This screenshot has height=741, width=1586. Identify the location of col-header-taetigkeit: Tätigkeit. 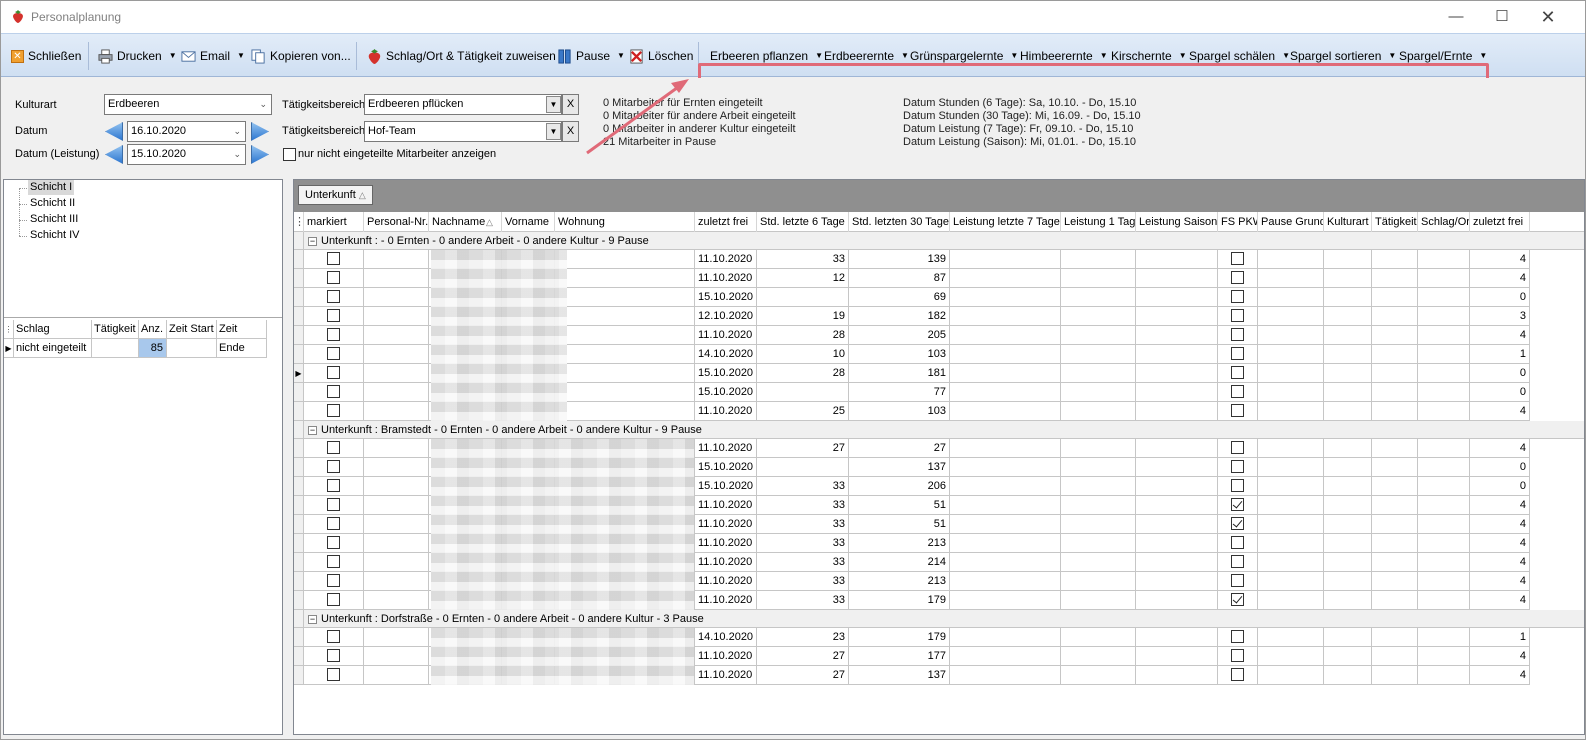
(115, 329).